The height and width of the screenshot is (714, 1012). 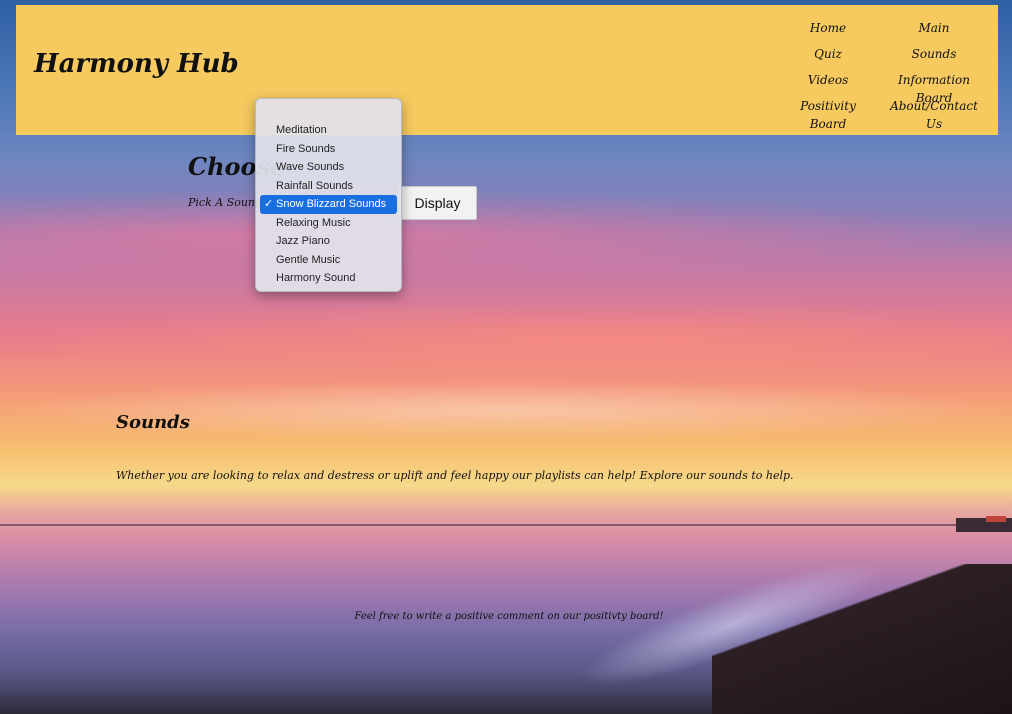 What do you see at coordinates (301, 130) in the screenshot?
I see `option-label: Meditation` at bounding box center [301, 130].